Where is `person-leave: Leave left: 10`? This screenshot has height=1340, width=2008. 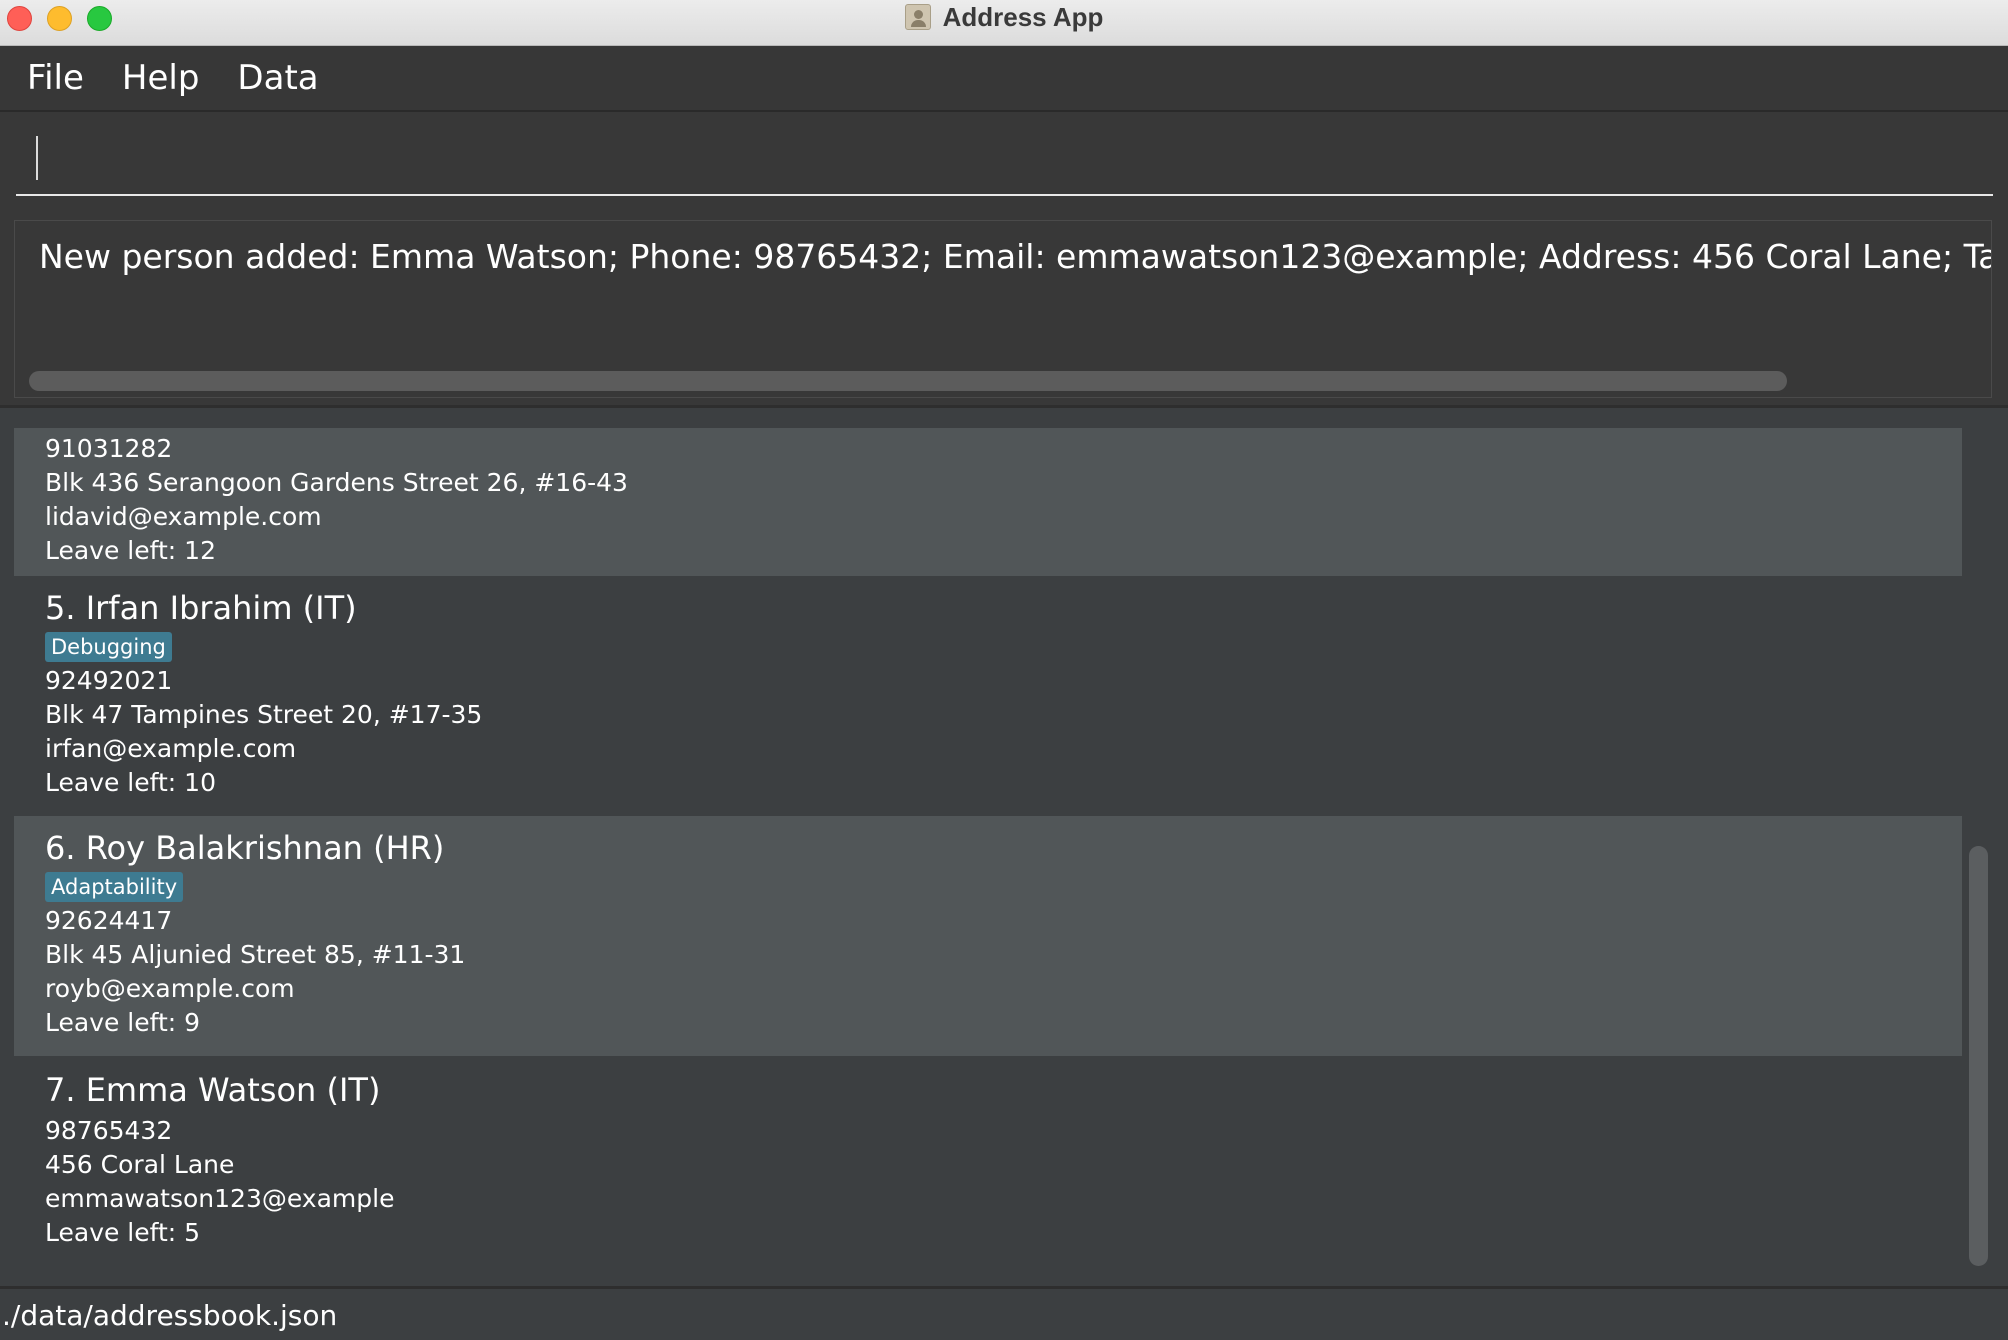 person-leave: Leave left: 10 is located at coordinates (130, 782).